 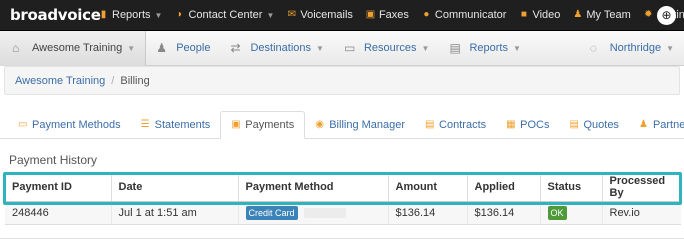 I want to click on tab-label: Quotes, so click(x=601, y=125).